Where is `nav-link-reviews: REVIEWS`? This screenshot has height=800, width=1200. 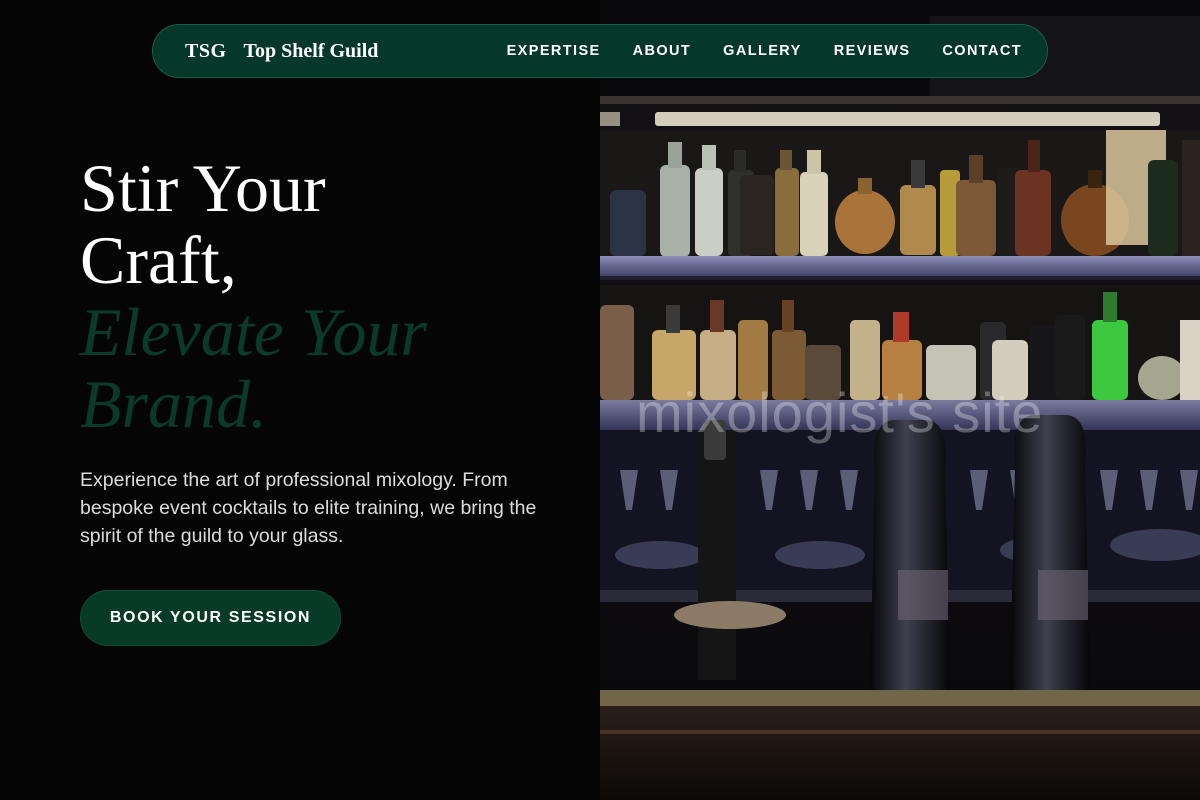 nav-link-reviews: REVIEWS is located at coordinates (872, 51).